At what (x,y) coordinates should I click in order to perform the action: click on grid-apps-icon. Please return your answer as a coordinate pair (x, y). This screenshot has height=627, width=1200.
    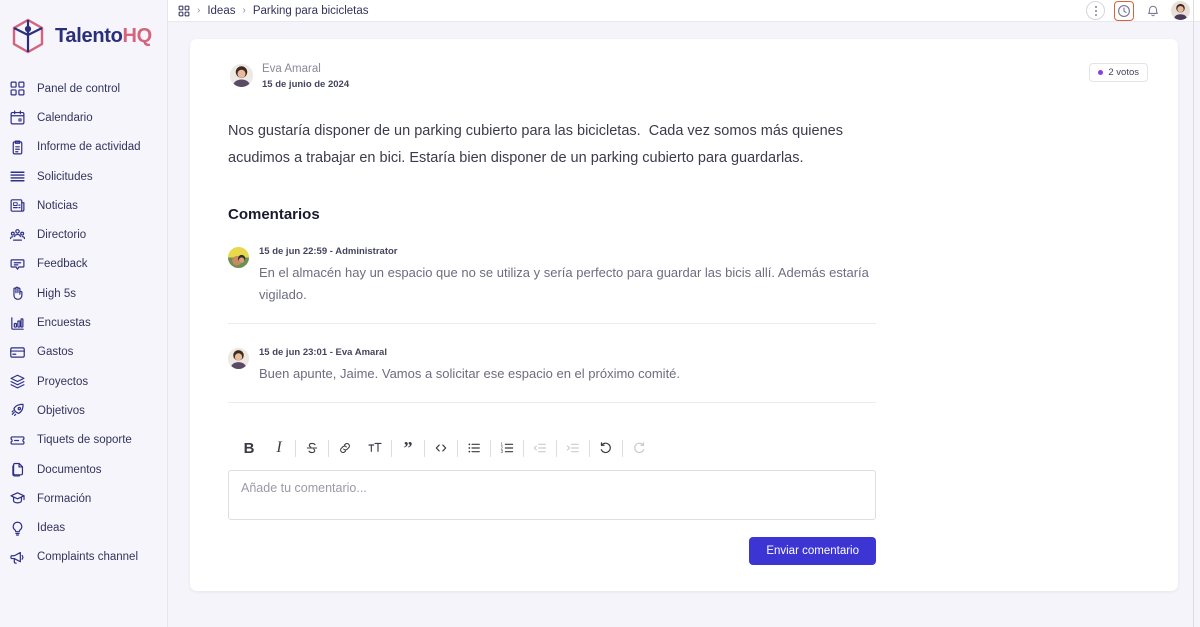
    Looking at the image, I should click on (184, 11).